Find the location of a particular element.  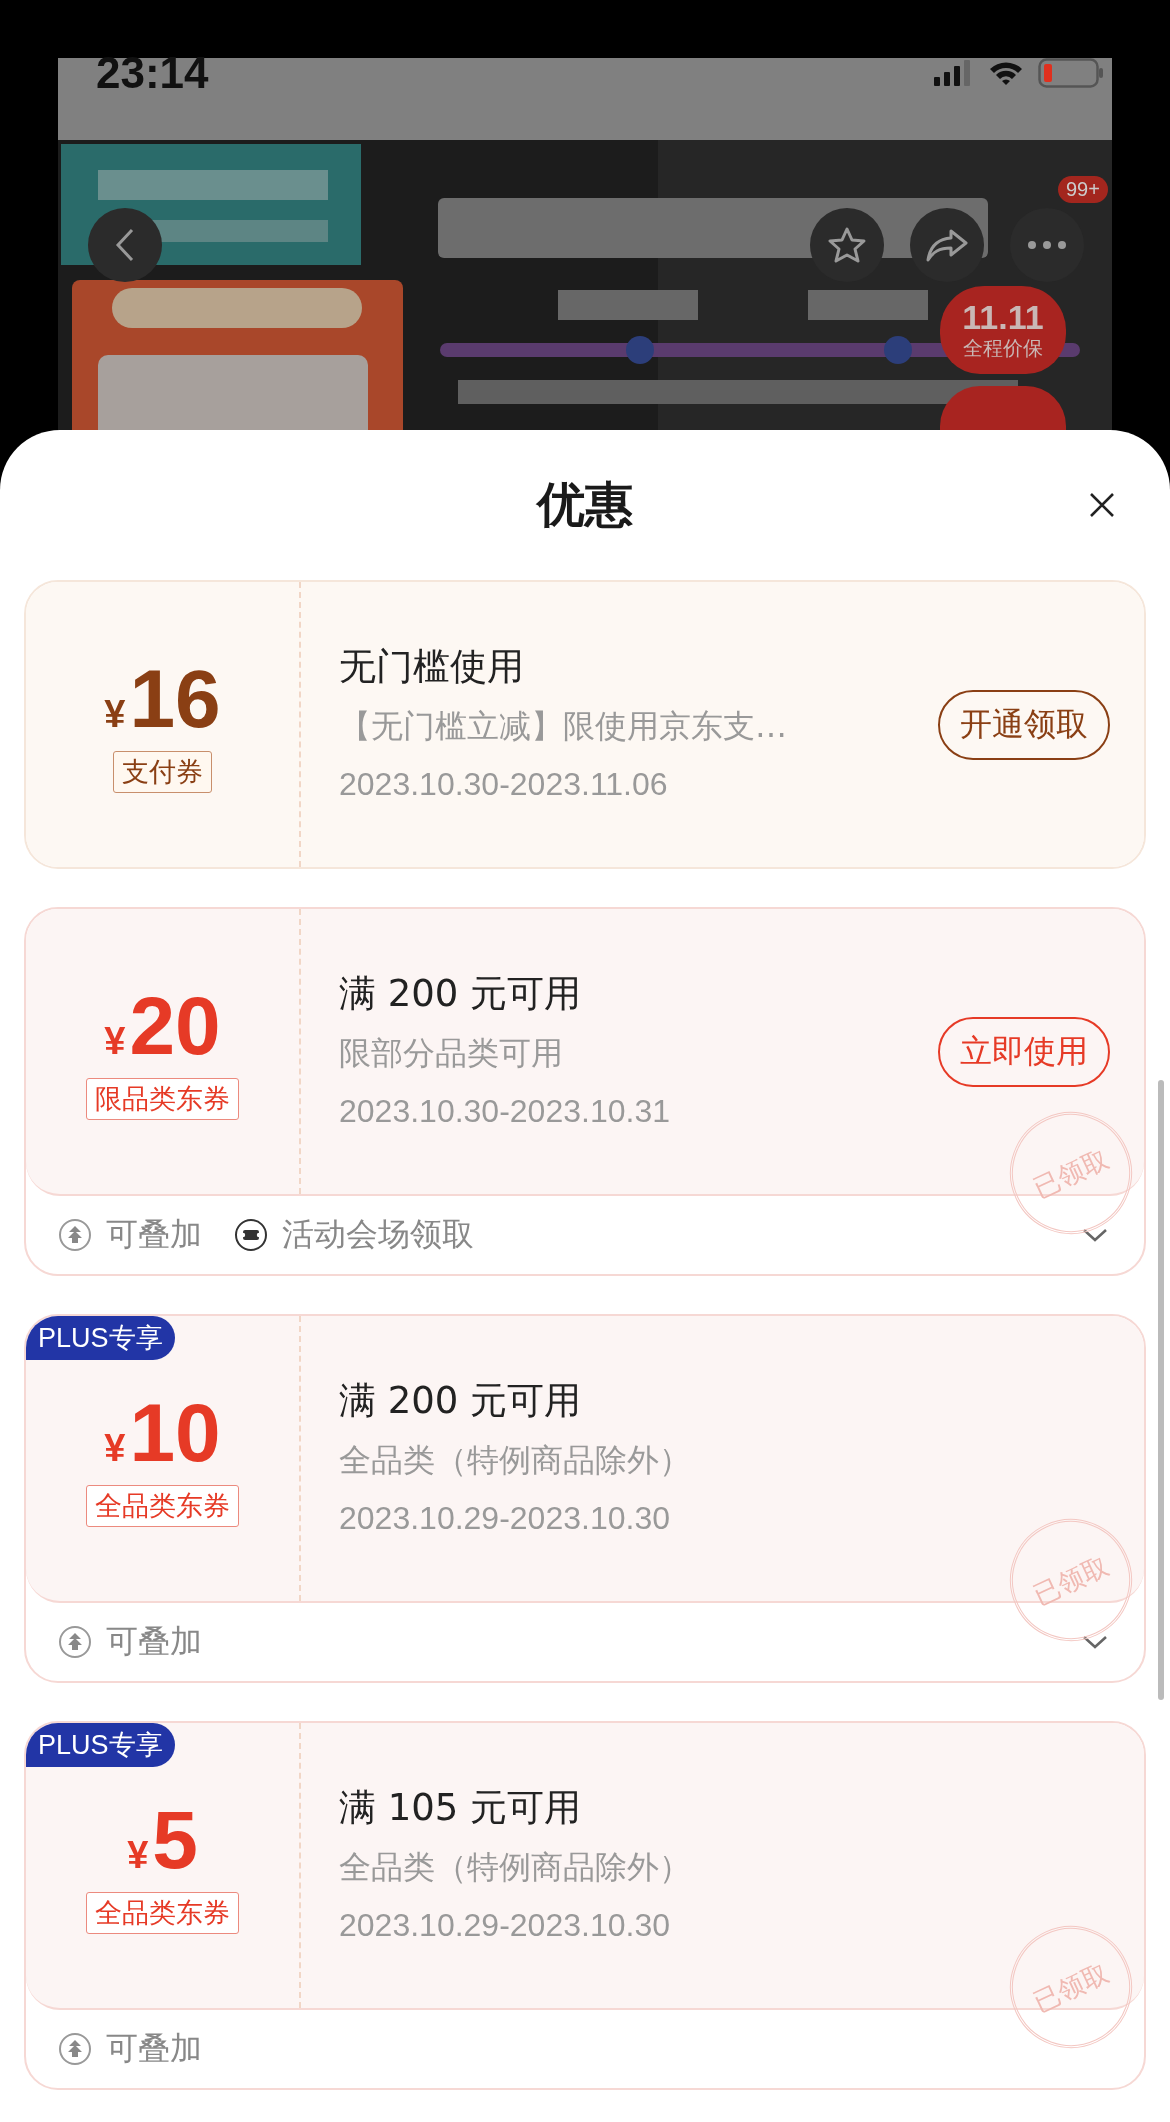

notification-badge: 99+ is located at coordinates (1083, 189).